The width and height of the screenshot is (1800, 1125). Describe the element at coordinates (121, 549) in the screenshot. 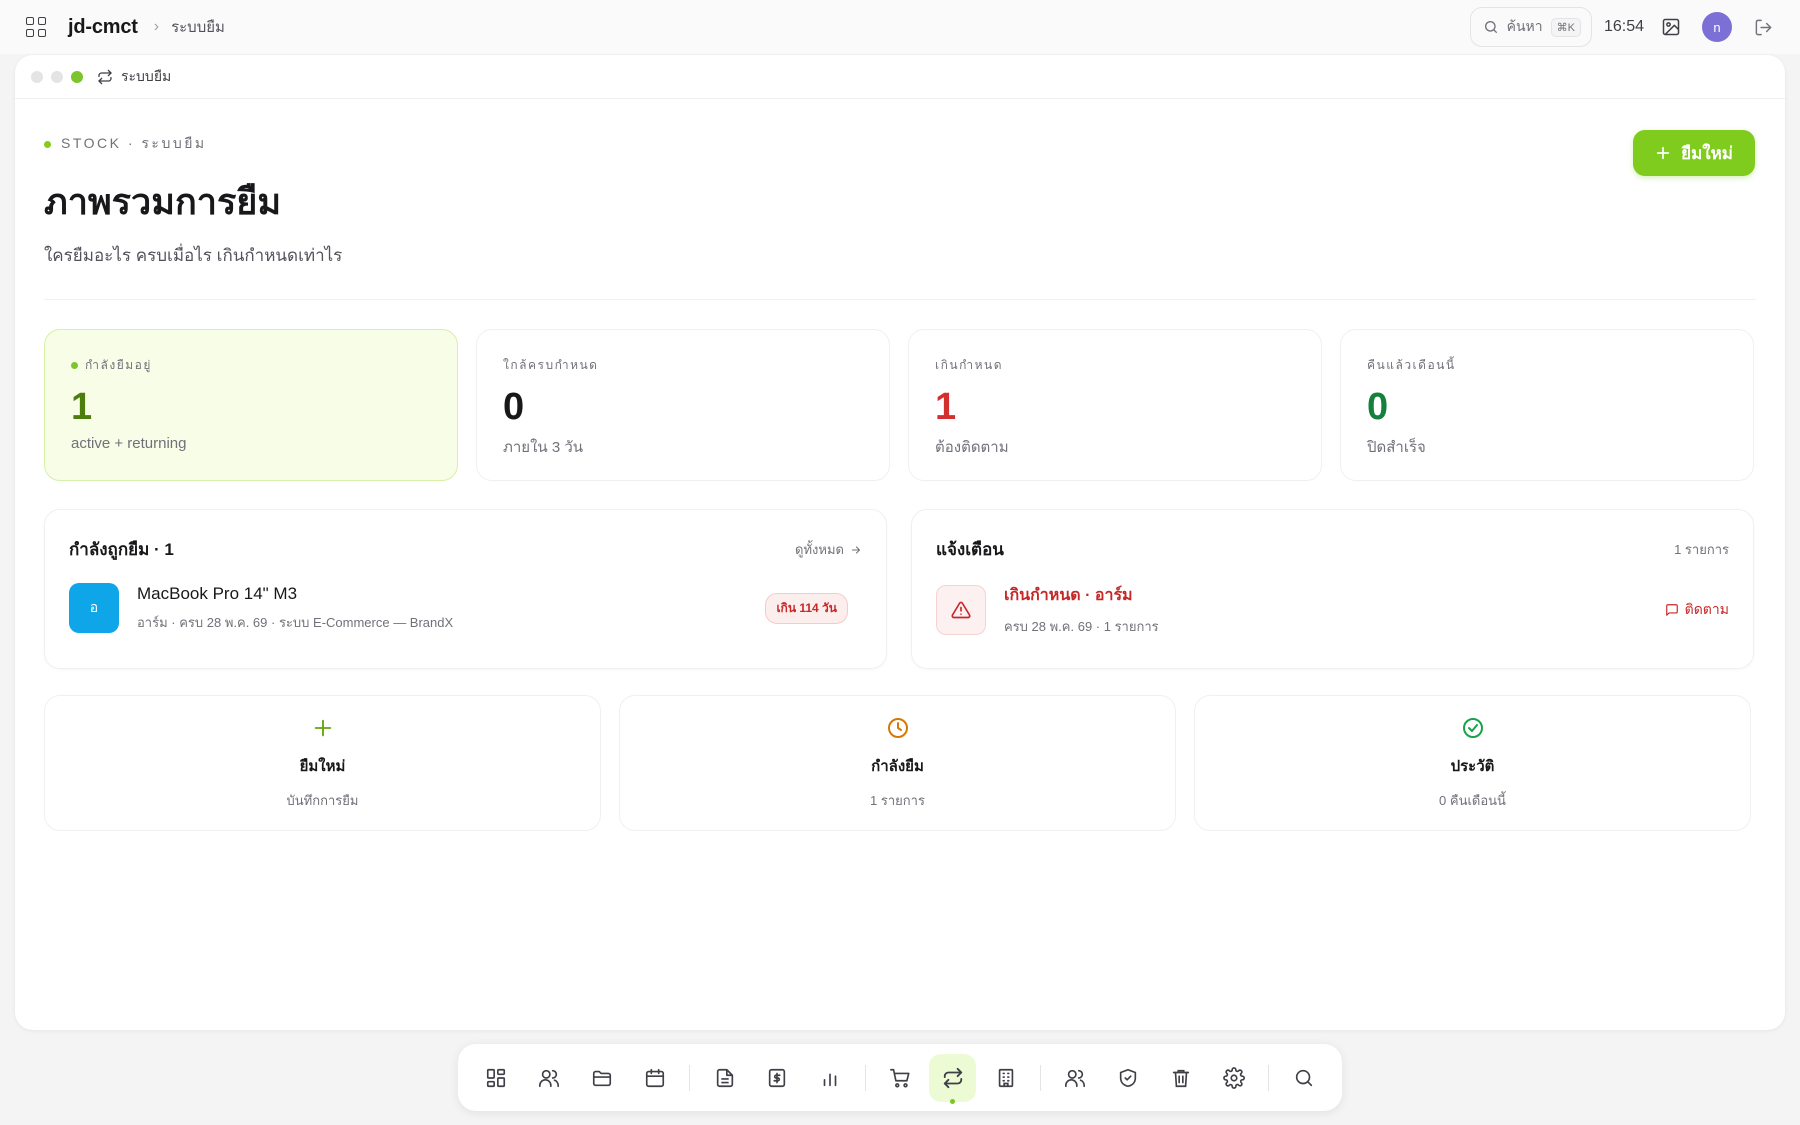

I see `panel-title: กำลังถูกยืม · 1` at that location.